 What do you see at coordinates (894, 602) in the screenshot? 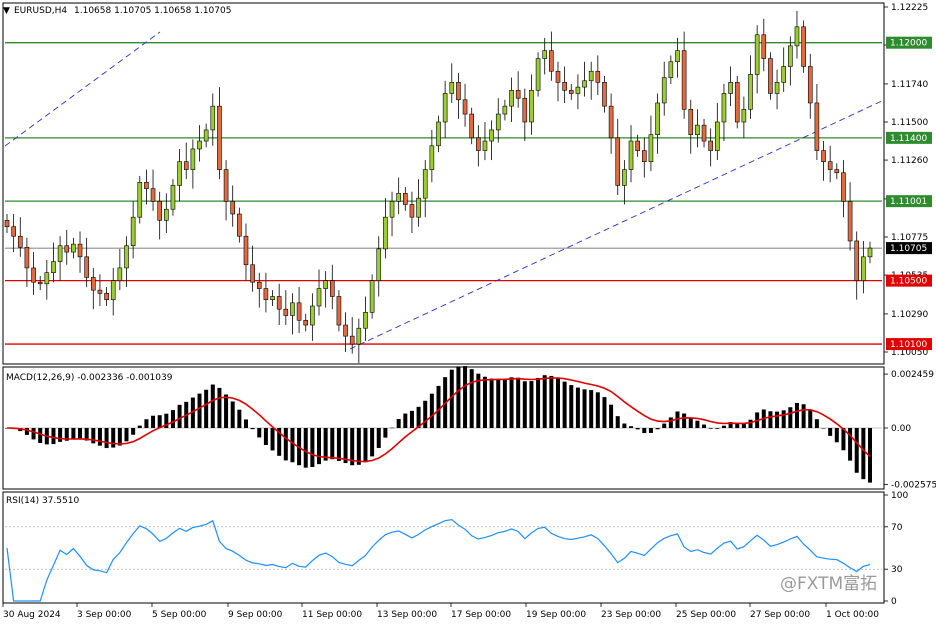
I see `rsi-tick-label: 0` at bounding box center [894, 602].